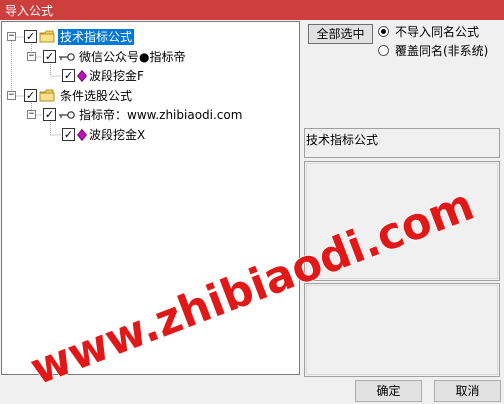 Image resolution: width=504 pixels, height=404 pixels. What do you see at coordinates (117, 135) in the screenshot?
I see `tree-node-label: 波段挖金X` at bounding box center [117, 135].